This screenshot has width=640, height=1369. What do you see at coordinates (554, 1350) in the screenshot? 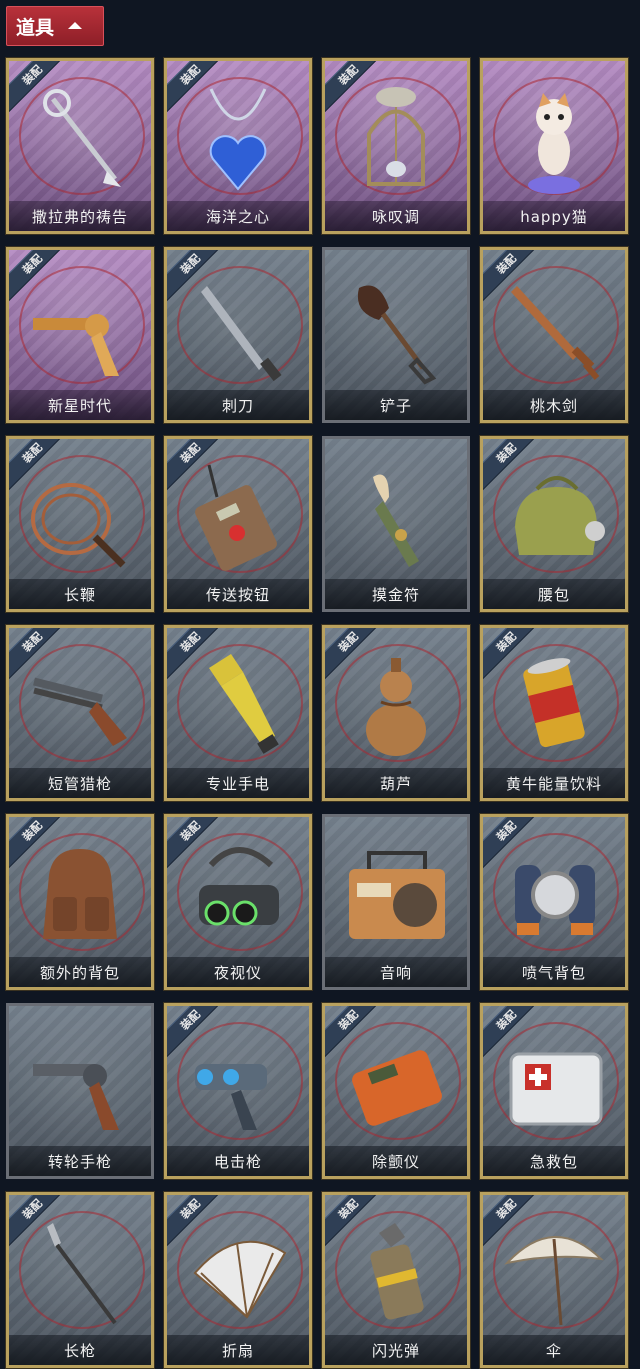
I see `item-name: 伞` at bounding box center [554, 1350].